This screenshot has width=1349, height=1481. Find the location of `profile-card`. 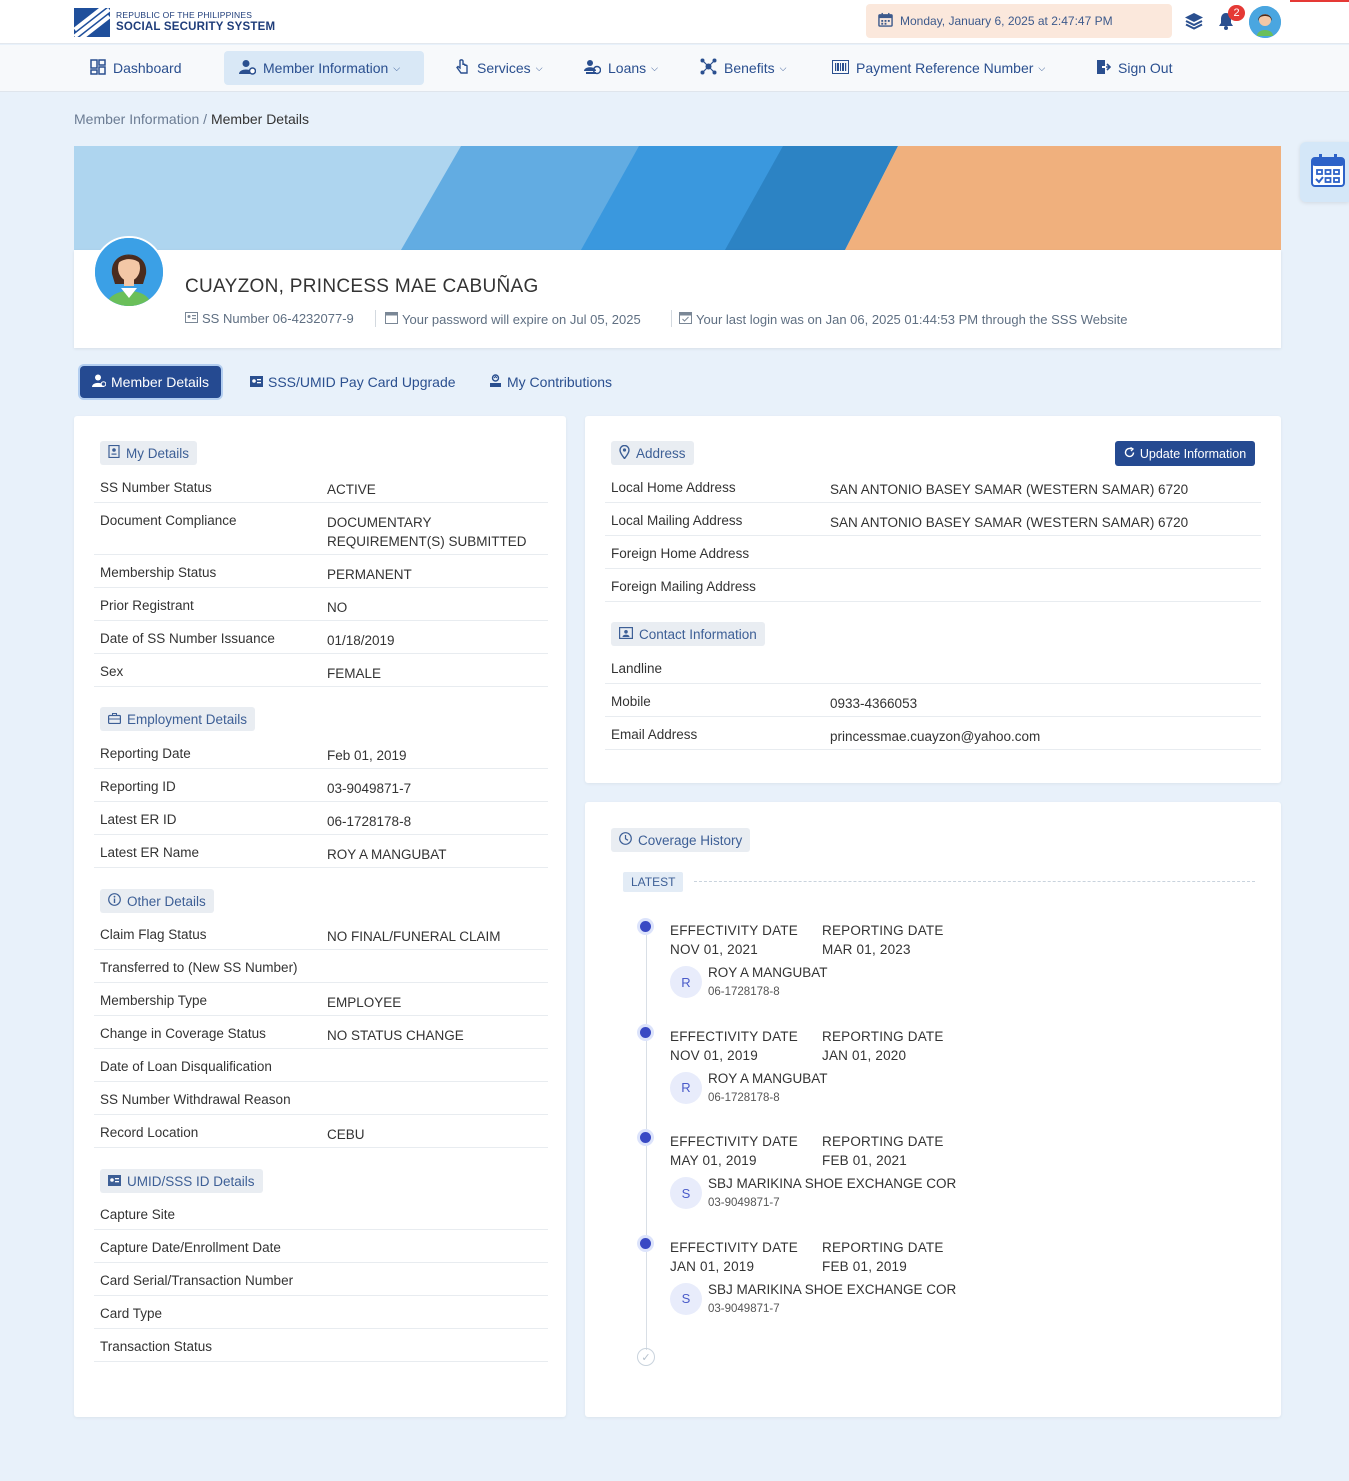

profile-card is located at coordinates (677, 299).